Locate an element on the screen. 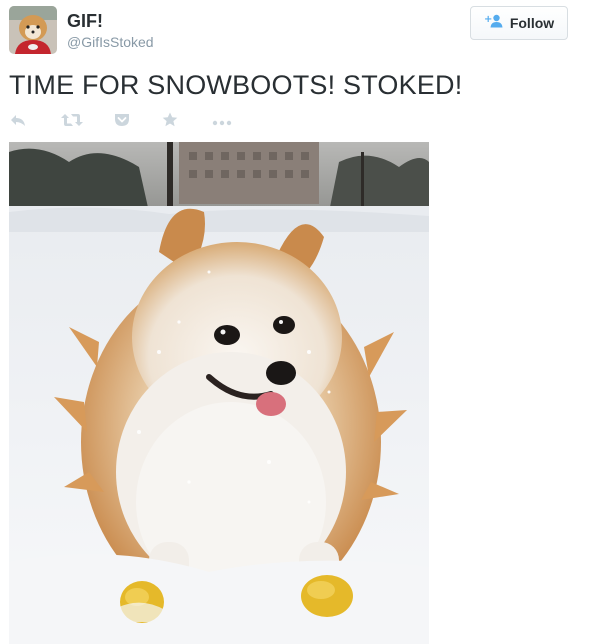 This screenshot has height=644, width=593. reply-icon is located at coordinates (18, 122).